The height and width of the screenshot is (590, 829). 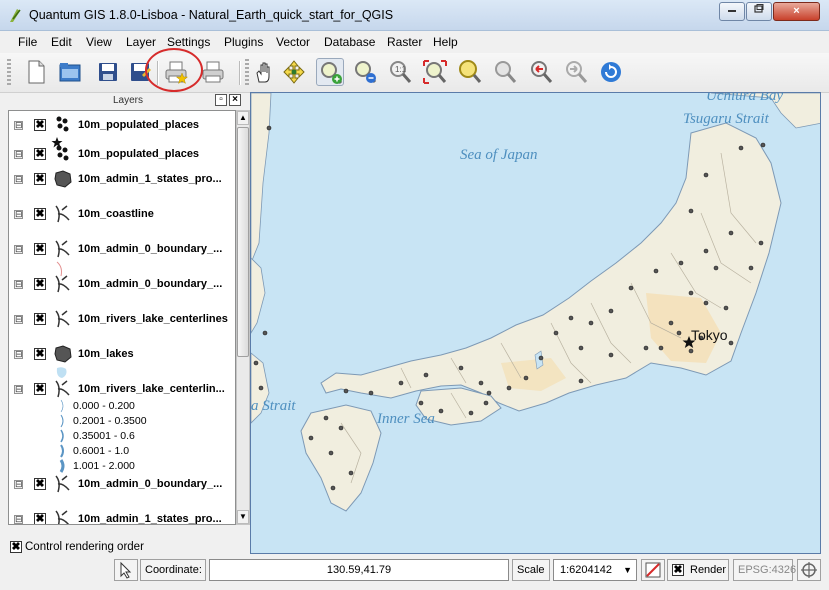 What do you see at coordinates (611, 72) in the screenshot?
I see `refresh-button` at bounding box center [611, 72].